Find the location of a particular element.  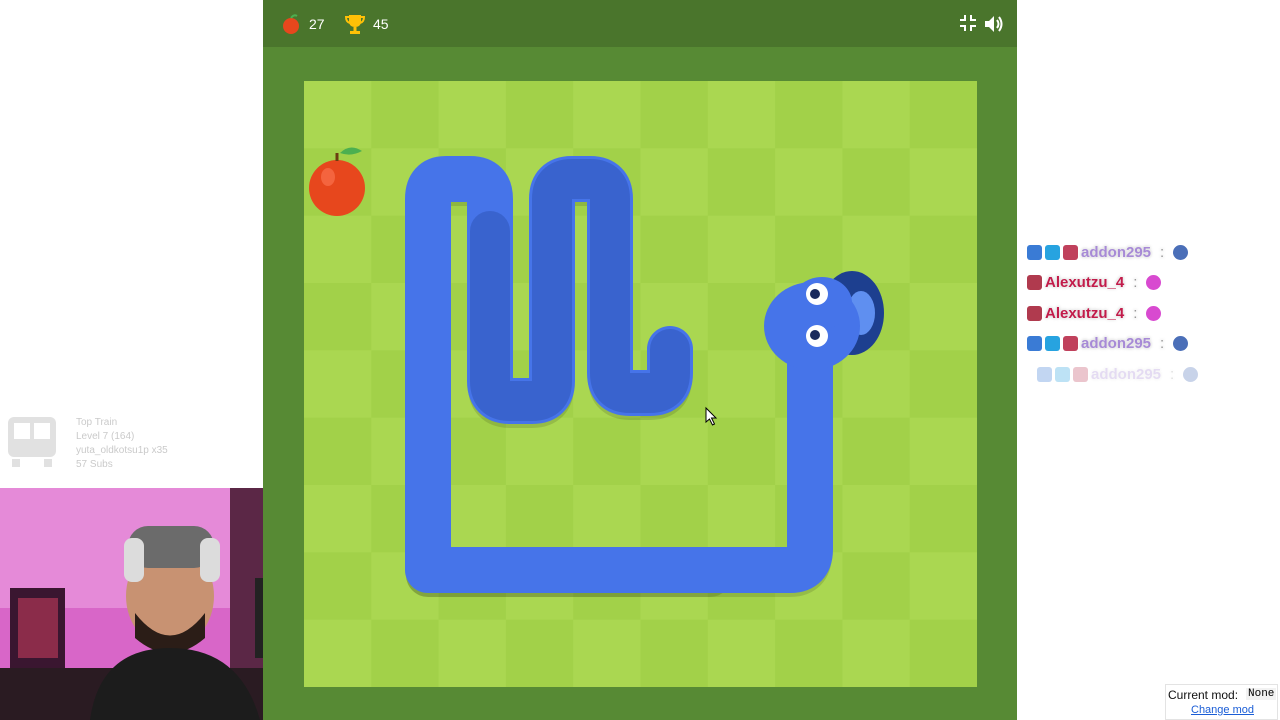

sound-button is located at coordinates (994, 24).